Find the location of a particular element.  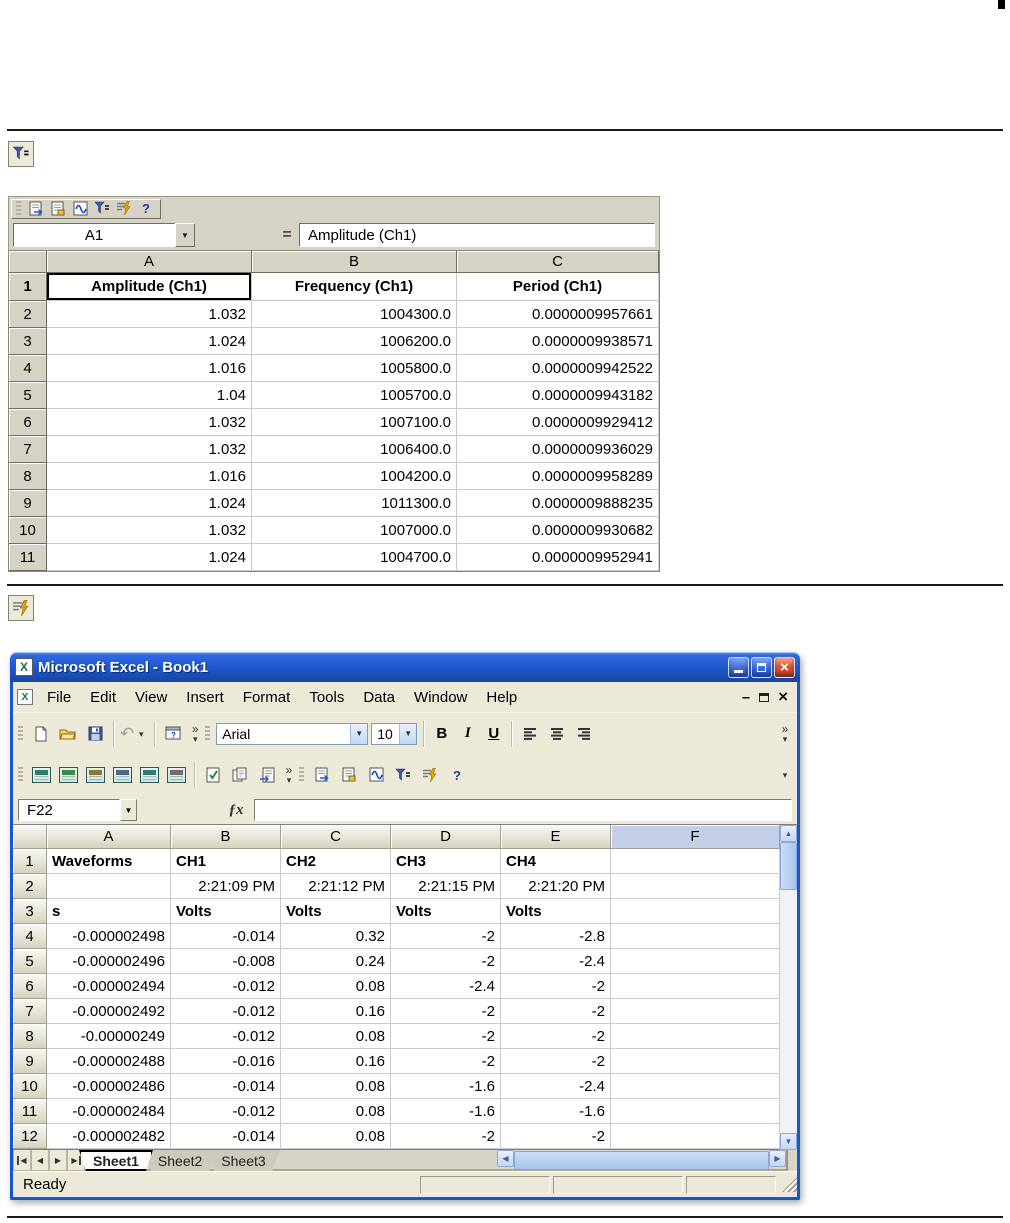

cell: CH2 is located at coordinates (336, 861).